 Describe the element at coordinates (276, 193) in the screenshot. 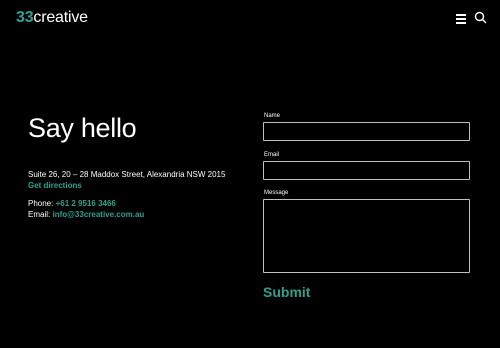

I see `message-label: Message` at that location.